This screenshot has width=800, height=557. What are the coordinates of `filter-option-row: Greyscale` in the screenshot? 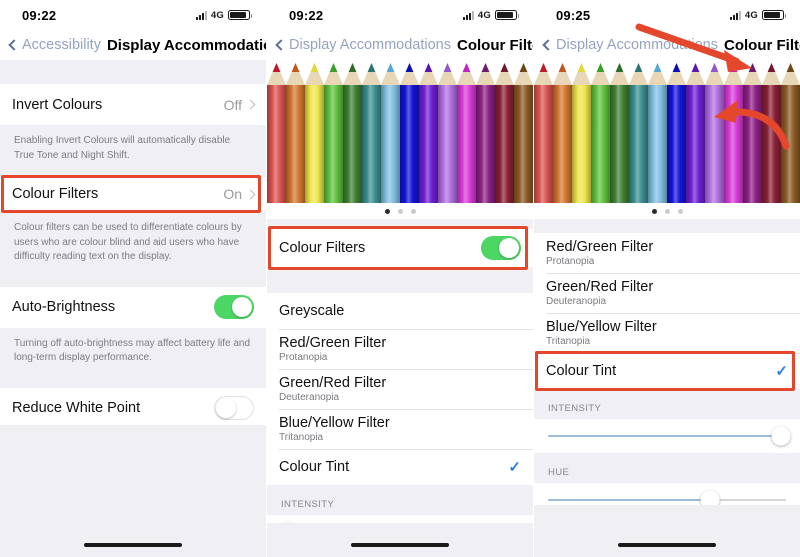 It's located at (400, 311).